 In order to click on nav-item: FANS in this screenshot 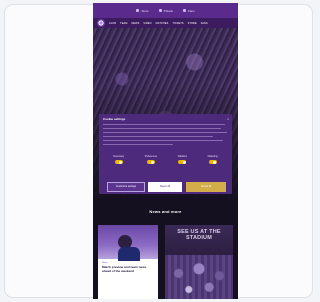, I will do `click(204, 23)`.